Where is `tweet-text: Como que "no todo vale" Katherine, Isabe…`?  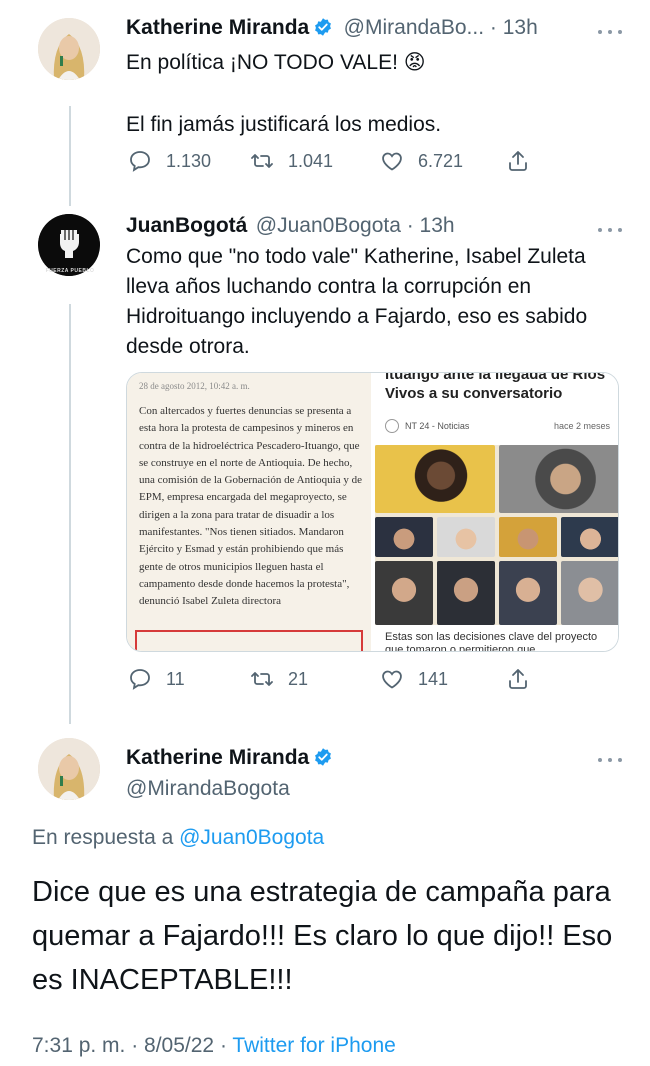 tweet-text: Como que "no todo vale" Katherine, Isabe… is located at coordinates (357, 301).